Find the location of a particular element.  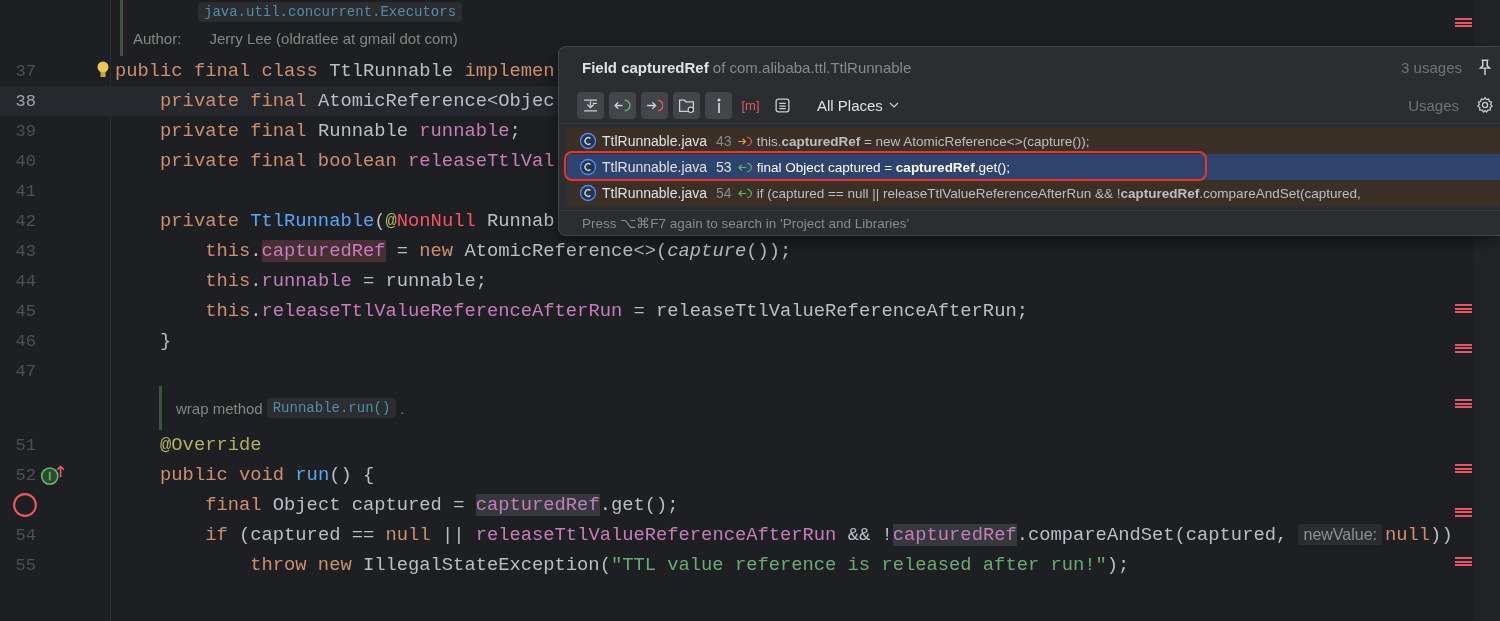

info-filter-button is located at coordinates (718, 105).